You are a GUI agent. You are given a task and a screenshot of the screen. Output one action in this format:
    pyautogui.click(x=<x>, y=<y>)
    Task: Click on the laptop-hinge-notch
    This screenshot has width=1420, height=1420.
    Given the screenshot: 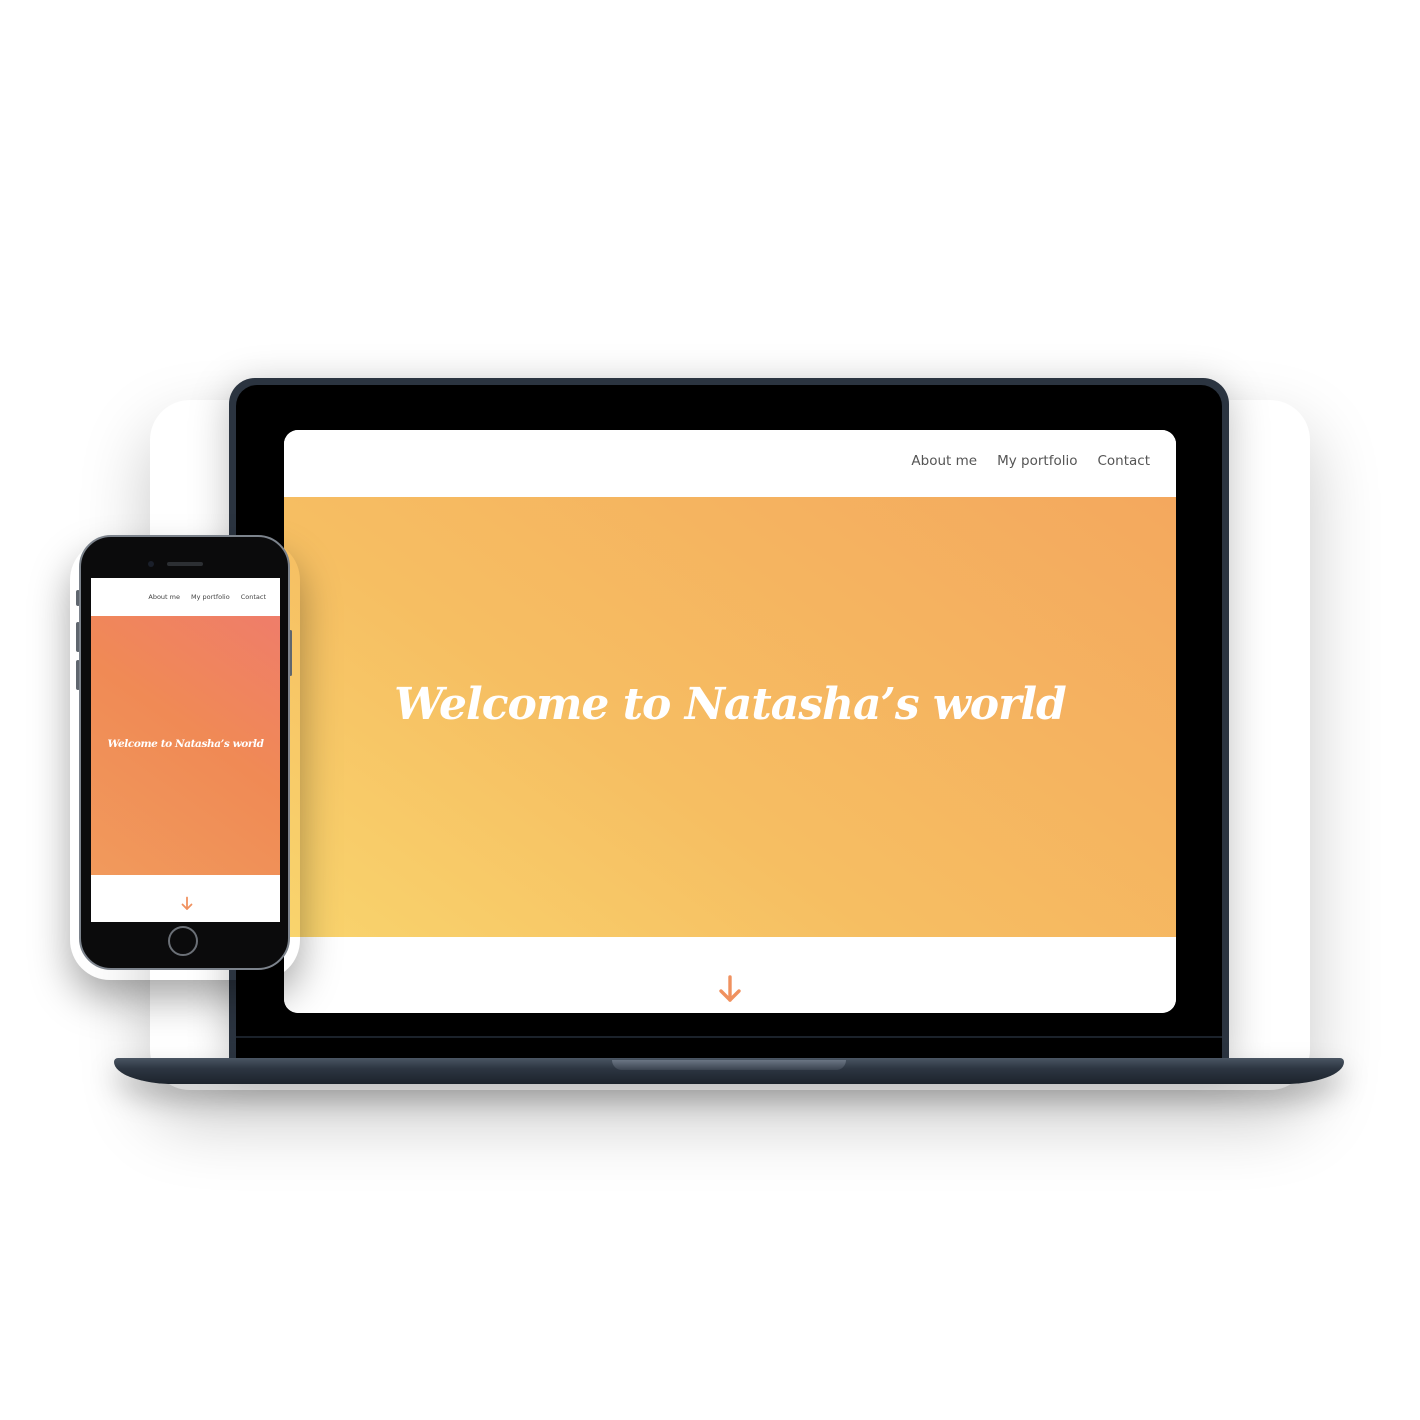 What is the action you would take?
    pyautogui.click(x=729, y=1065)
    